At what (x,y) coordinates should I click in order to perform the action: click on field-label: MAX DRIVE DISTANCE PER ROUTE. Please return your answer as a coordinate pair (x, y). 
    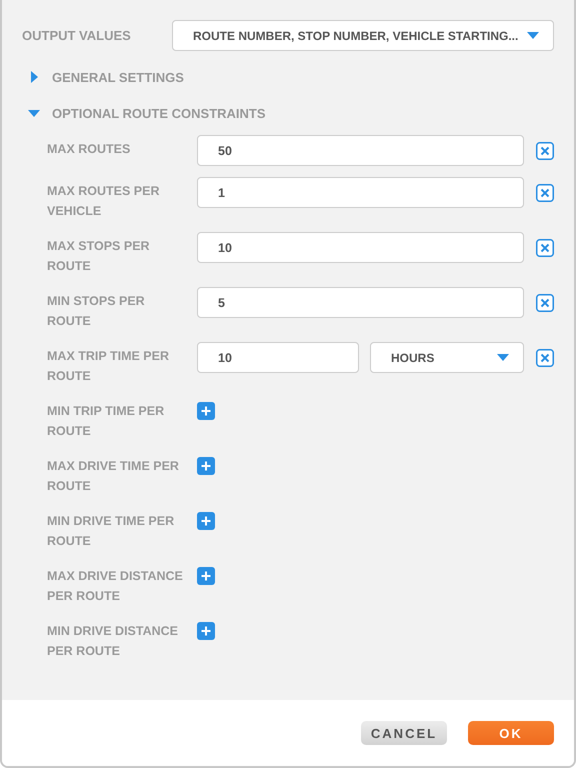
    Looking at the image, I should click on (115, 586).